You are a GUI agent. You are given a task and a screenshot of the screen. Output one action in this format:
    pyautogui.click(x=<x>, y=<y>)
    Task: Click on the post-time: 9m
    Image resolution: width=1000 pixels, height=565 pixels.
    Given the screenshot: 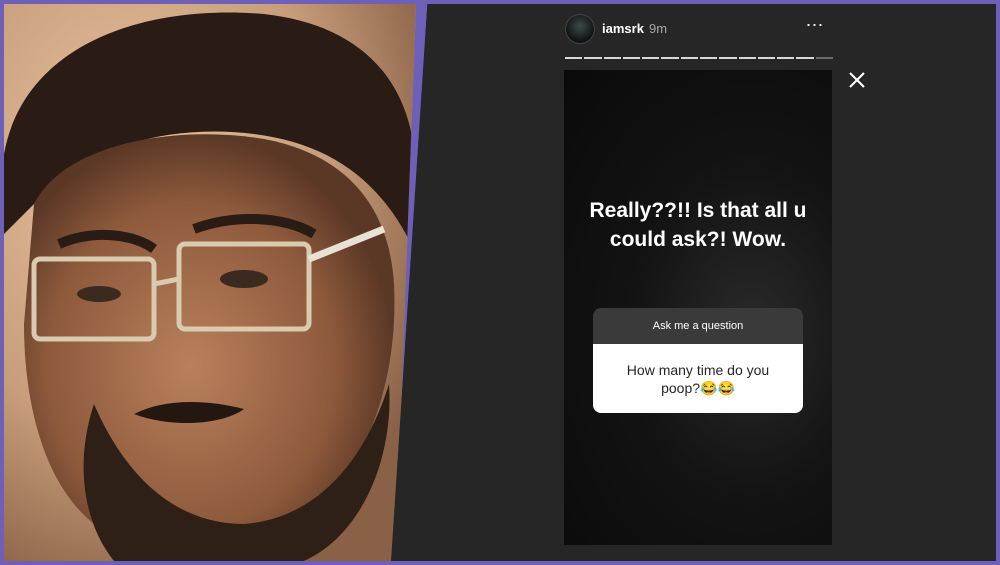 What is the action you would take?
    pyautogui.click(x=658, y=28)
    